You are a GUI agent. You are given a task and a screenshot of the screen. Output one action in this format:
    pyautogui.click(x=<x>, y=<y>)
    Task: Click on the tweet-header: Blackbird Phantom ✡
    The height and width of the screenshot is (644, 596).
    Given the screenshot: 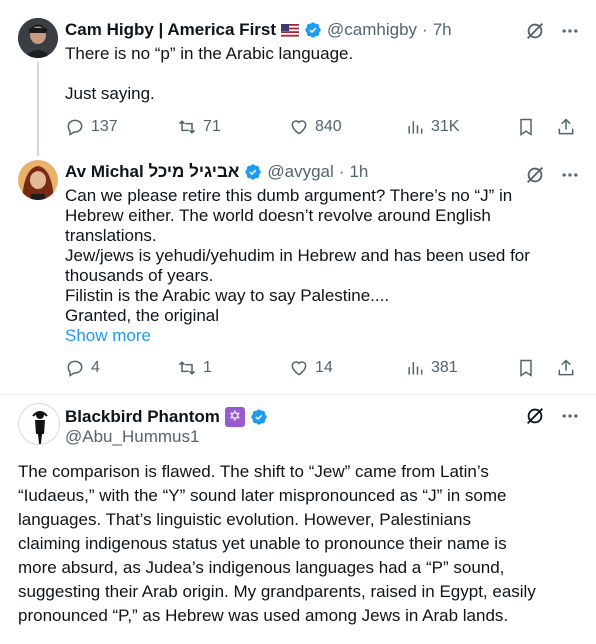 What is the action you would take?
    pyautogui.click(x=166, y=417)
    